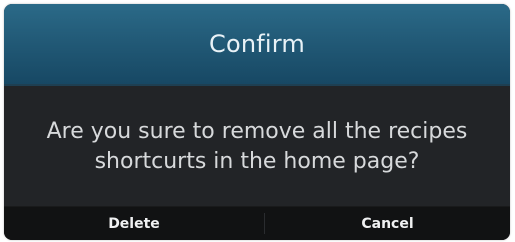 This screenshot has height=242, width=515. What do you see at coordinates (387, 223) in the screenshot?
I see `cancel-button: Cancel` at bounding box center [387, 223].